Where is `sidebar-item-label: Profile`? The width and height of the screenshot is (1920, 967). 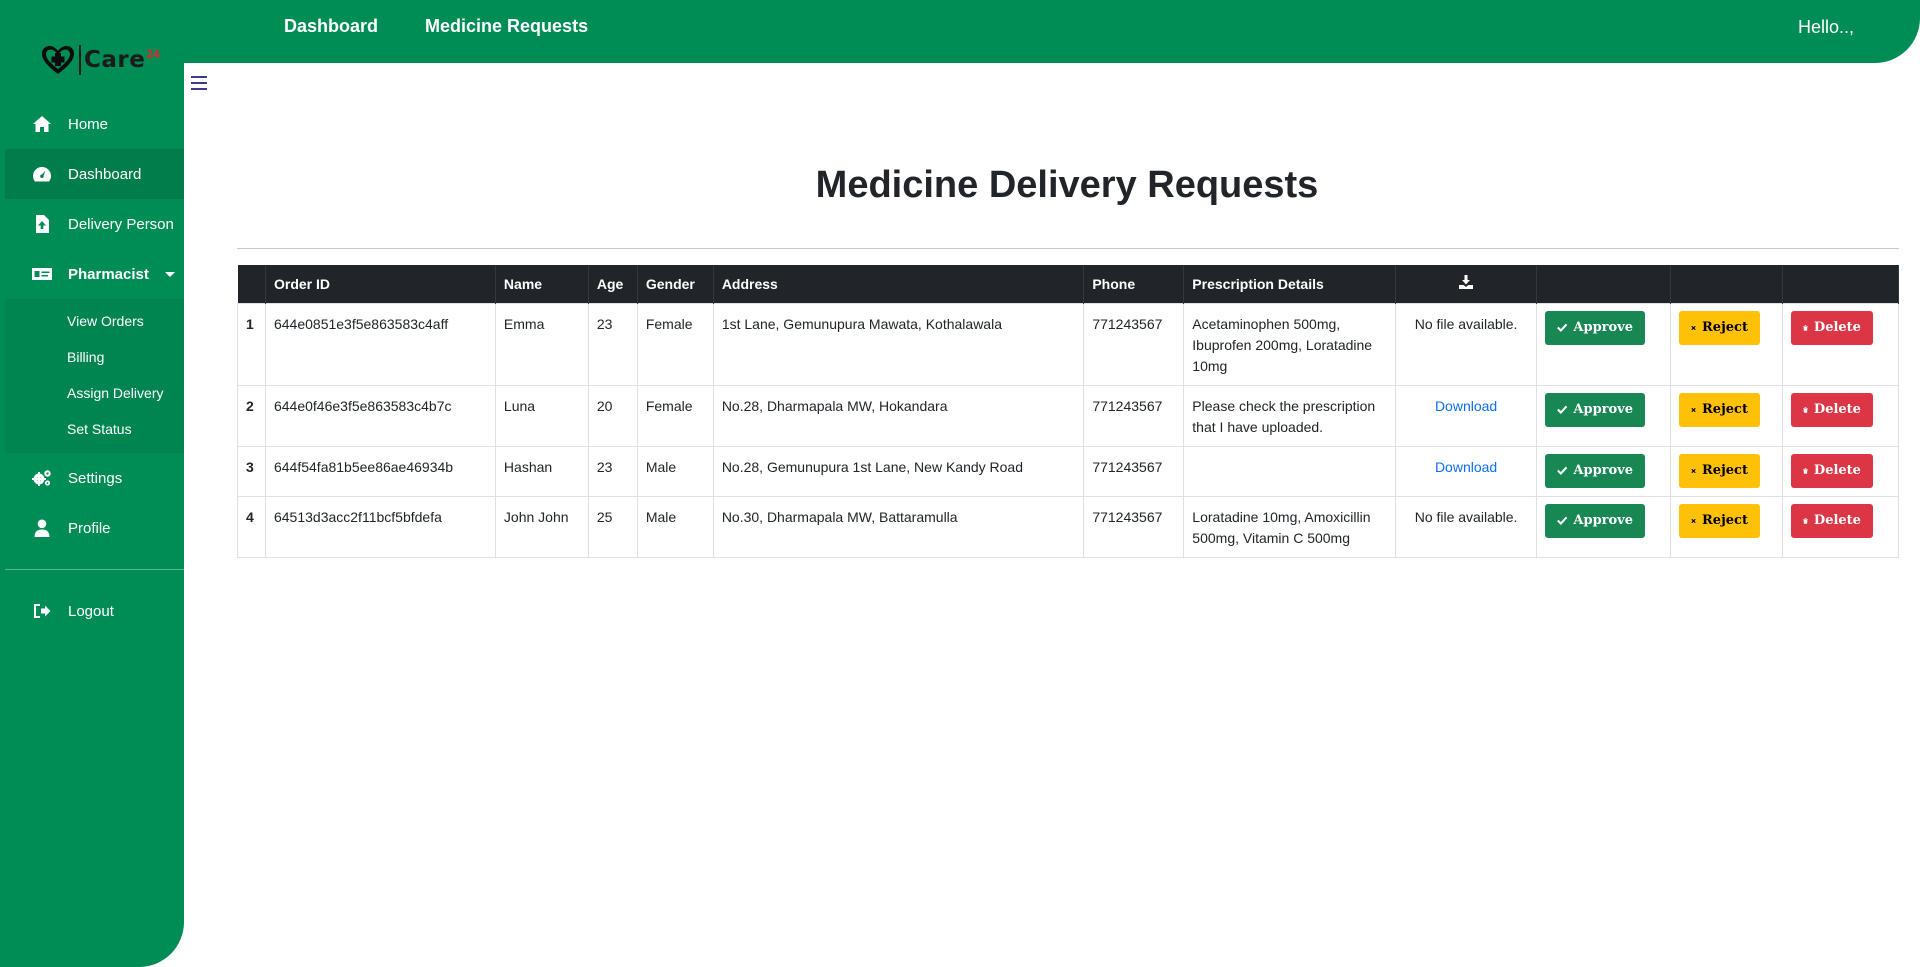
sidebar-item-label: Profile is located at coordinates (89, 528).